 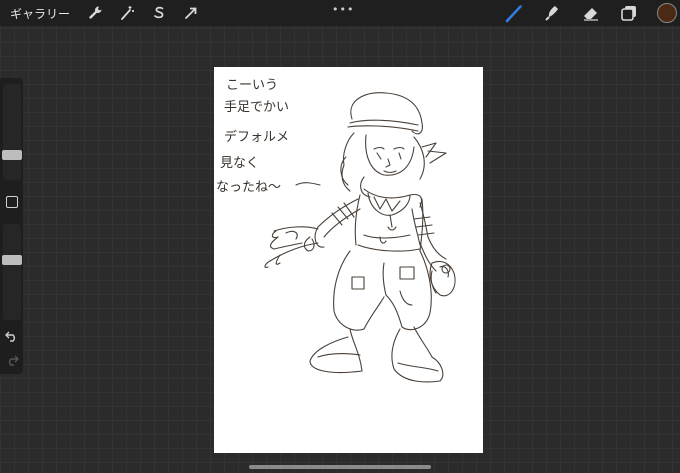 What do you see at coordinates (12, 272) in the screenshot?
I see `opacity-slider` at bounding box center [12, 272].